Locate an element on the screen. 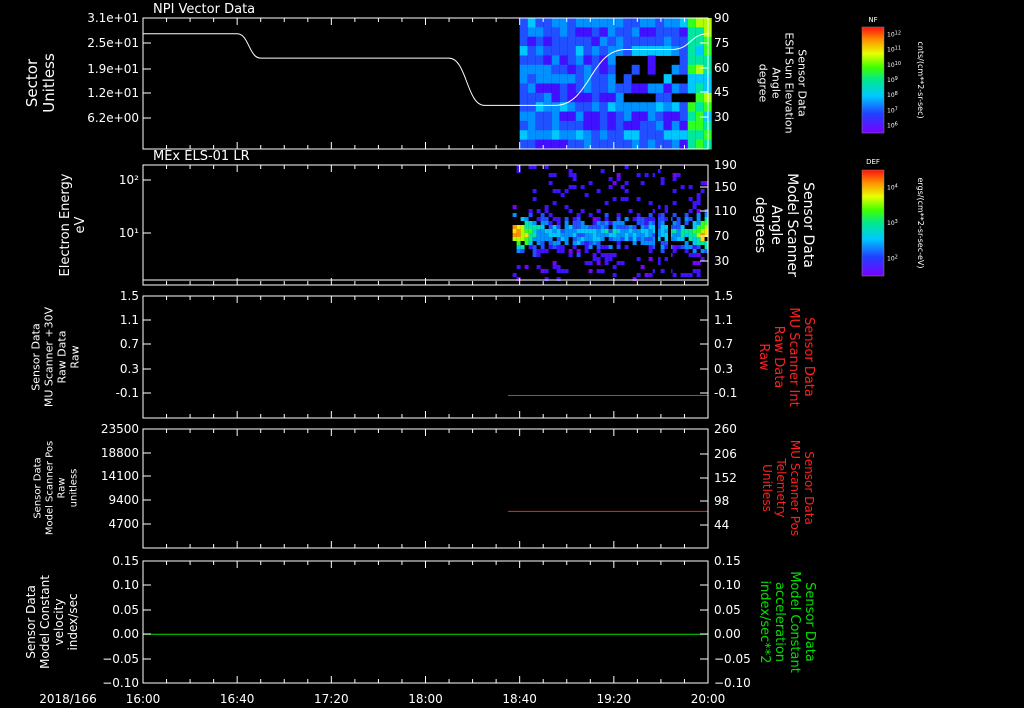 This screenshot has height=708, width=1024. y-tick-label: 10² is located at coordinates (129, 180).